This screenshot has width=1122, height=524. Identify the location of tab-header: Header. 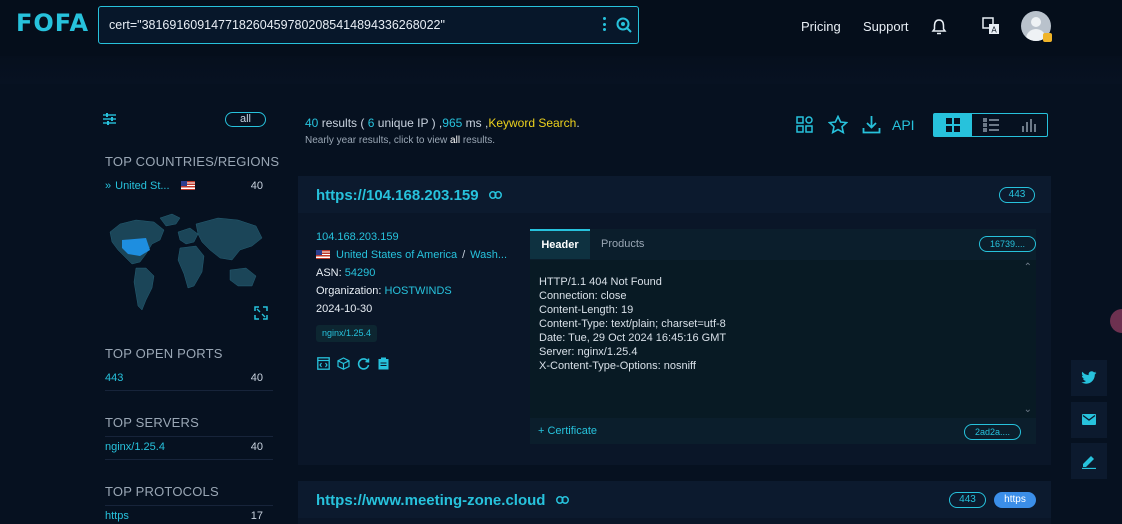
(560, 244).